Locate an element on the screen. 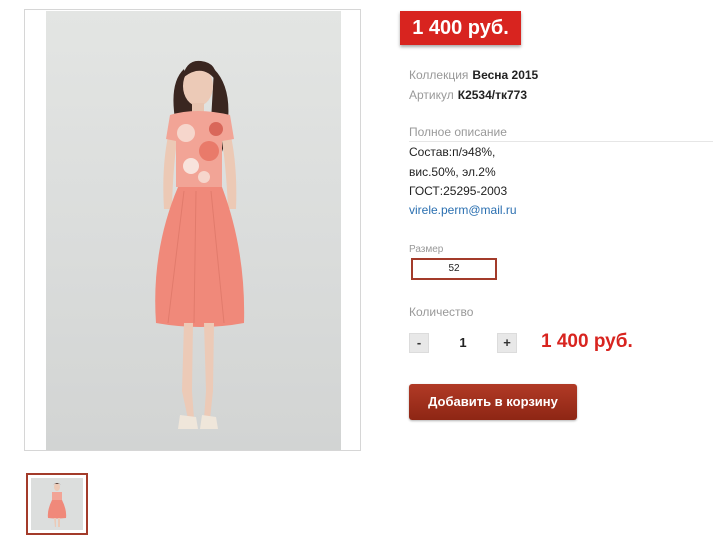 This screenshot has width=713, height=553. collection-value: Весна 2015 is located at coordinates (505, 75).